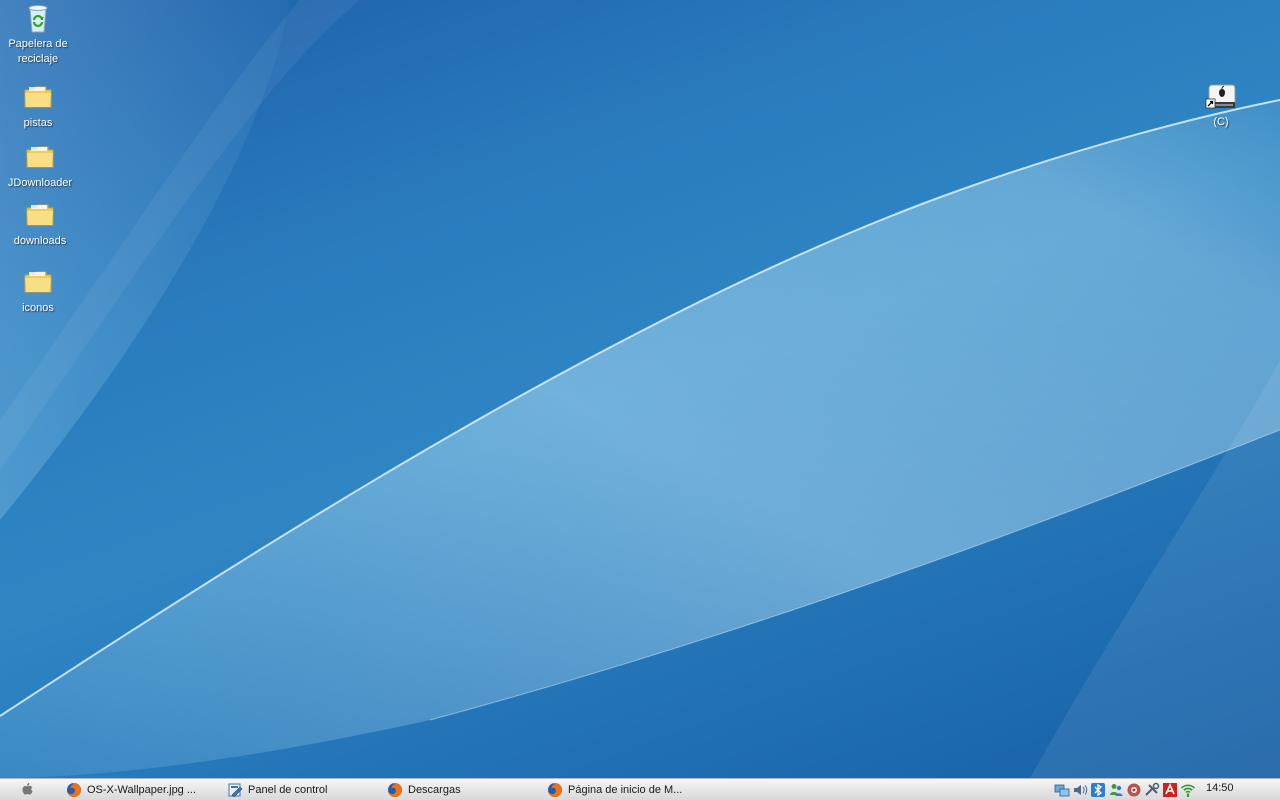 The height and width of the screenshot is (800, 1280). I want to click on desktop-icon-label: pistas, so click(38, 123).